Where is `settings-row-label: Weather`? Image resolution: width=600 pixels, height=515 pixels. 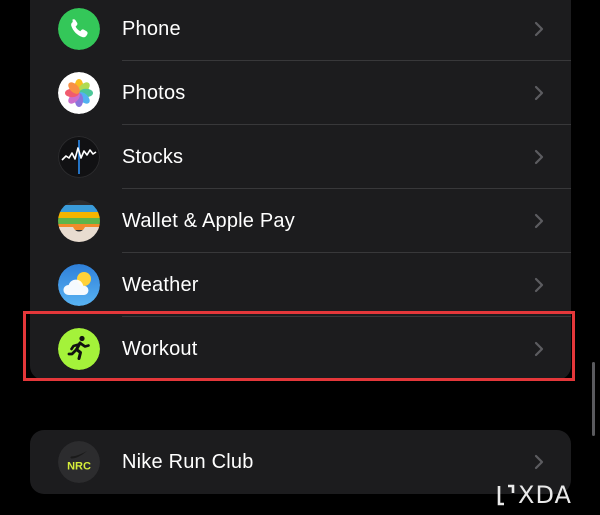 settings-row-label: Weather is located at coordinates (160, 285).